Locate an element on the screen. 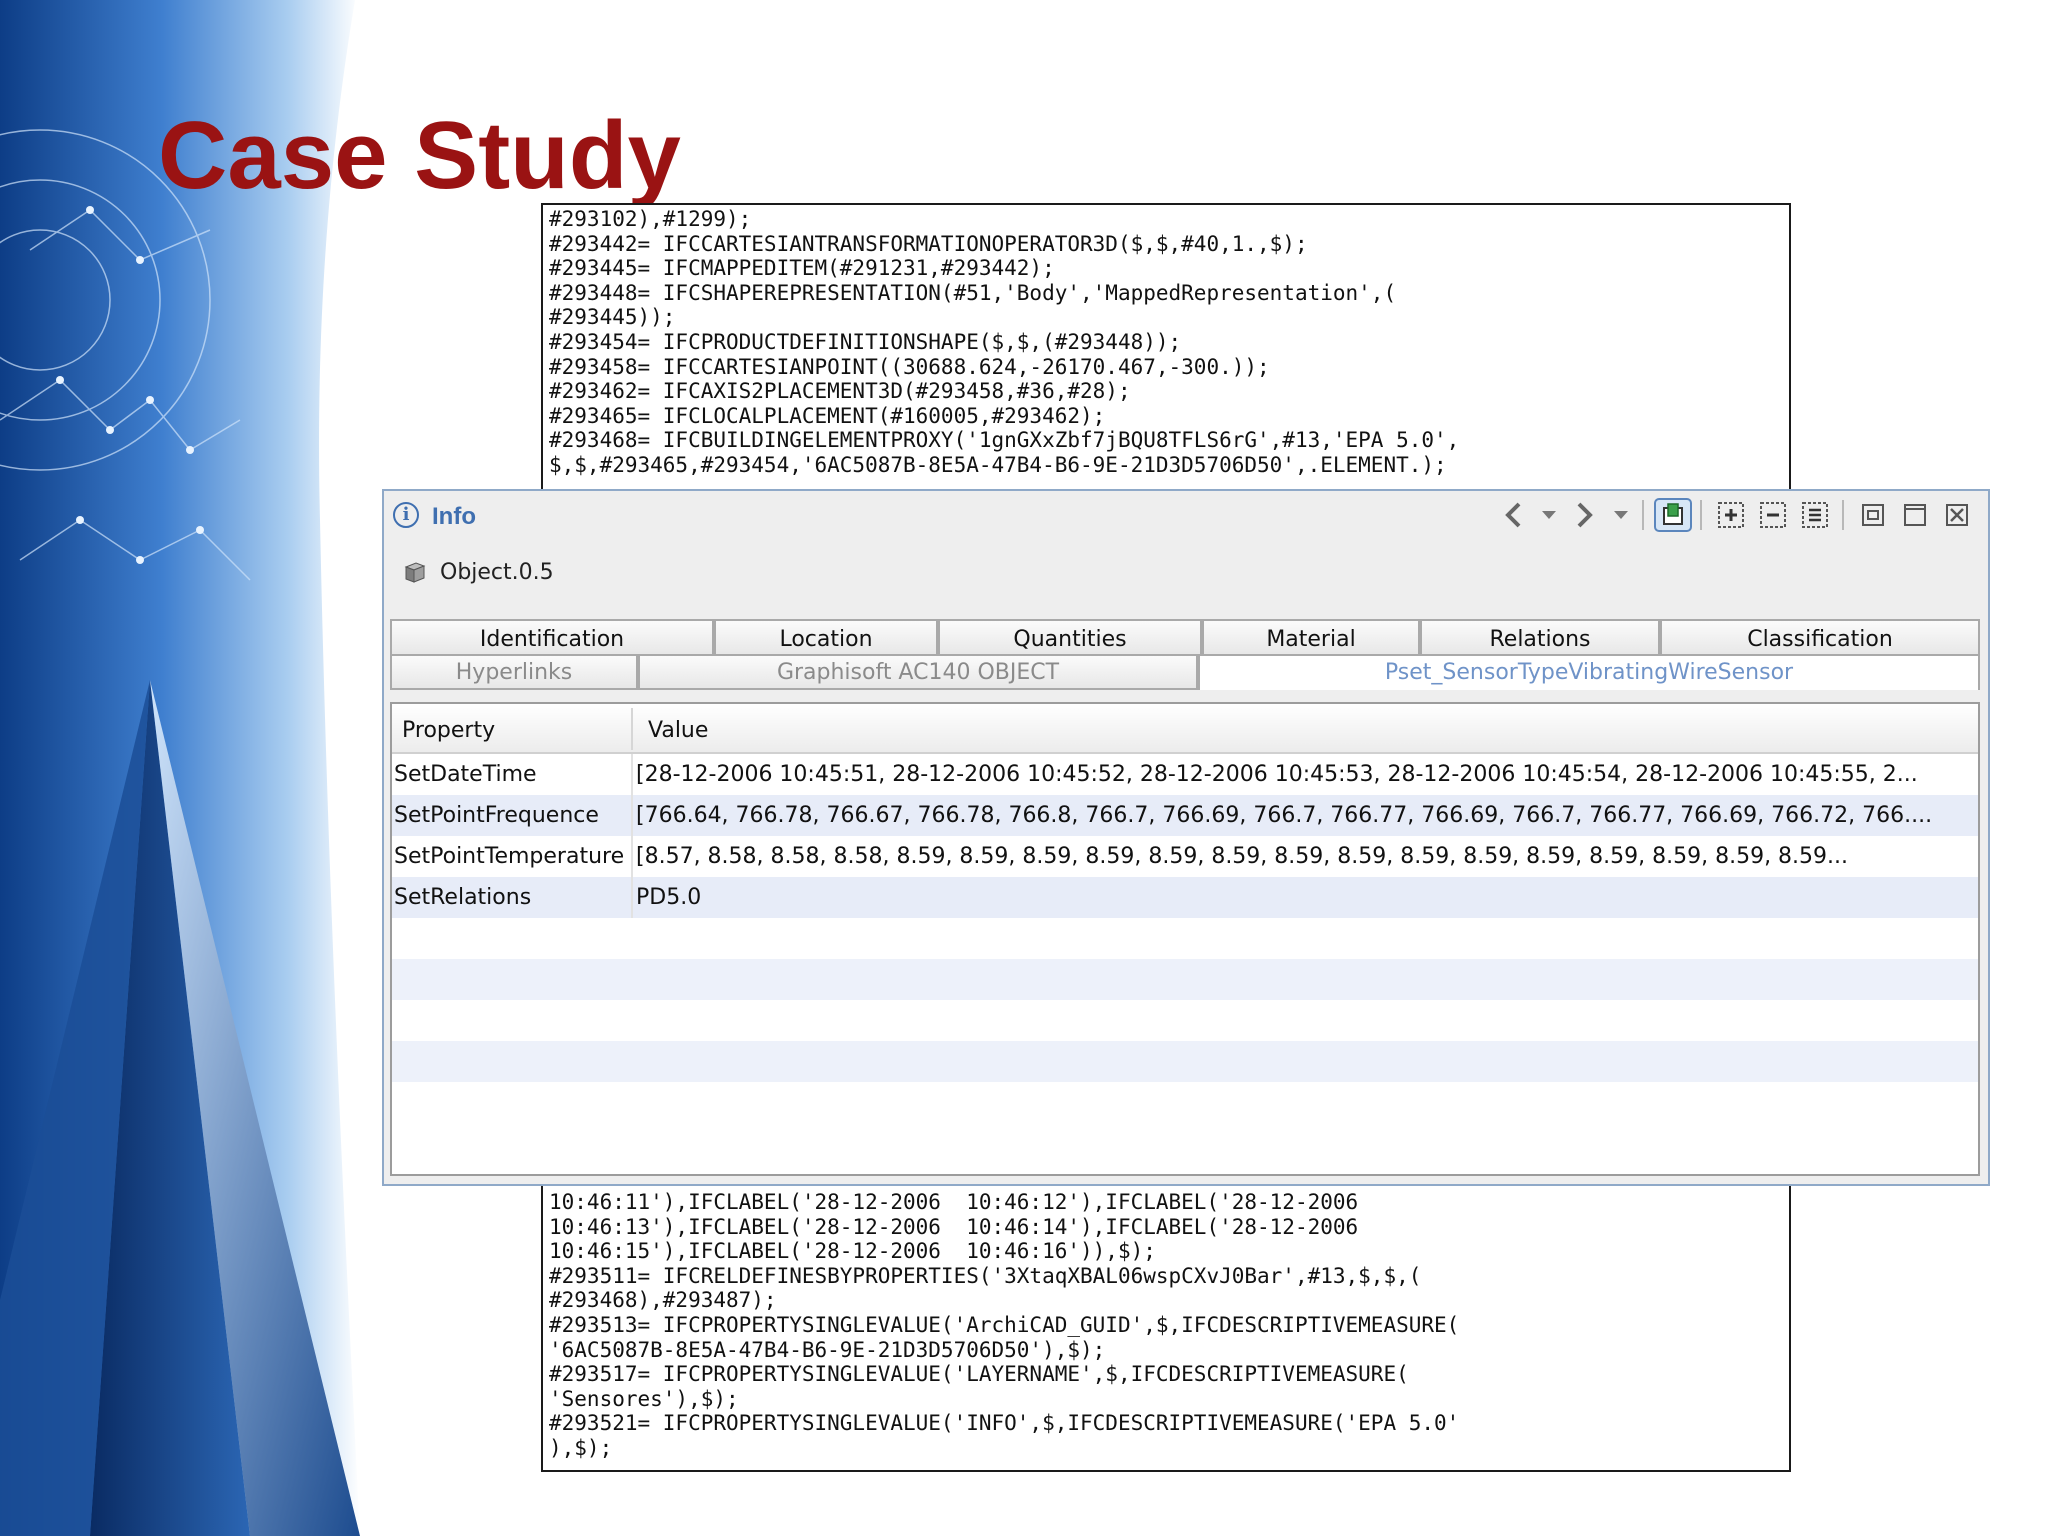  column-resize-handle is located at coordinates (632, 729).